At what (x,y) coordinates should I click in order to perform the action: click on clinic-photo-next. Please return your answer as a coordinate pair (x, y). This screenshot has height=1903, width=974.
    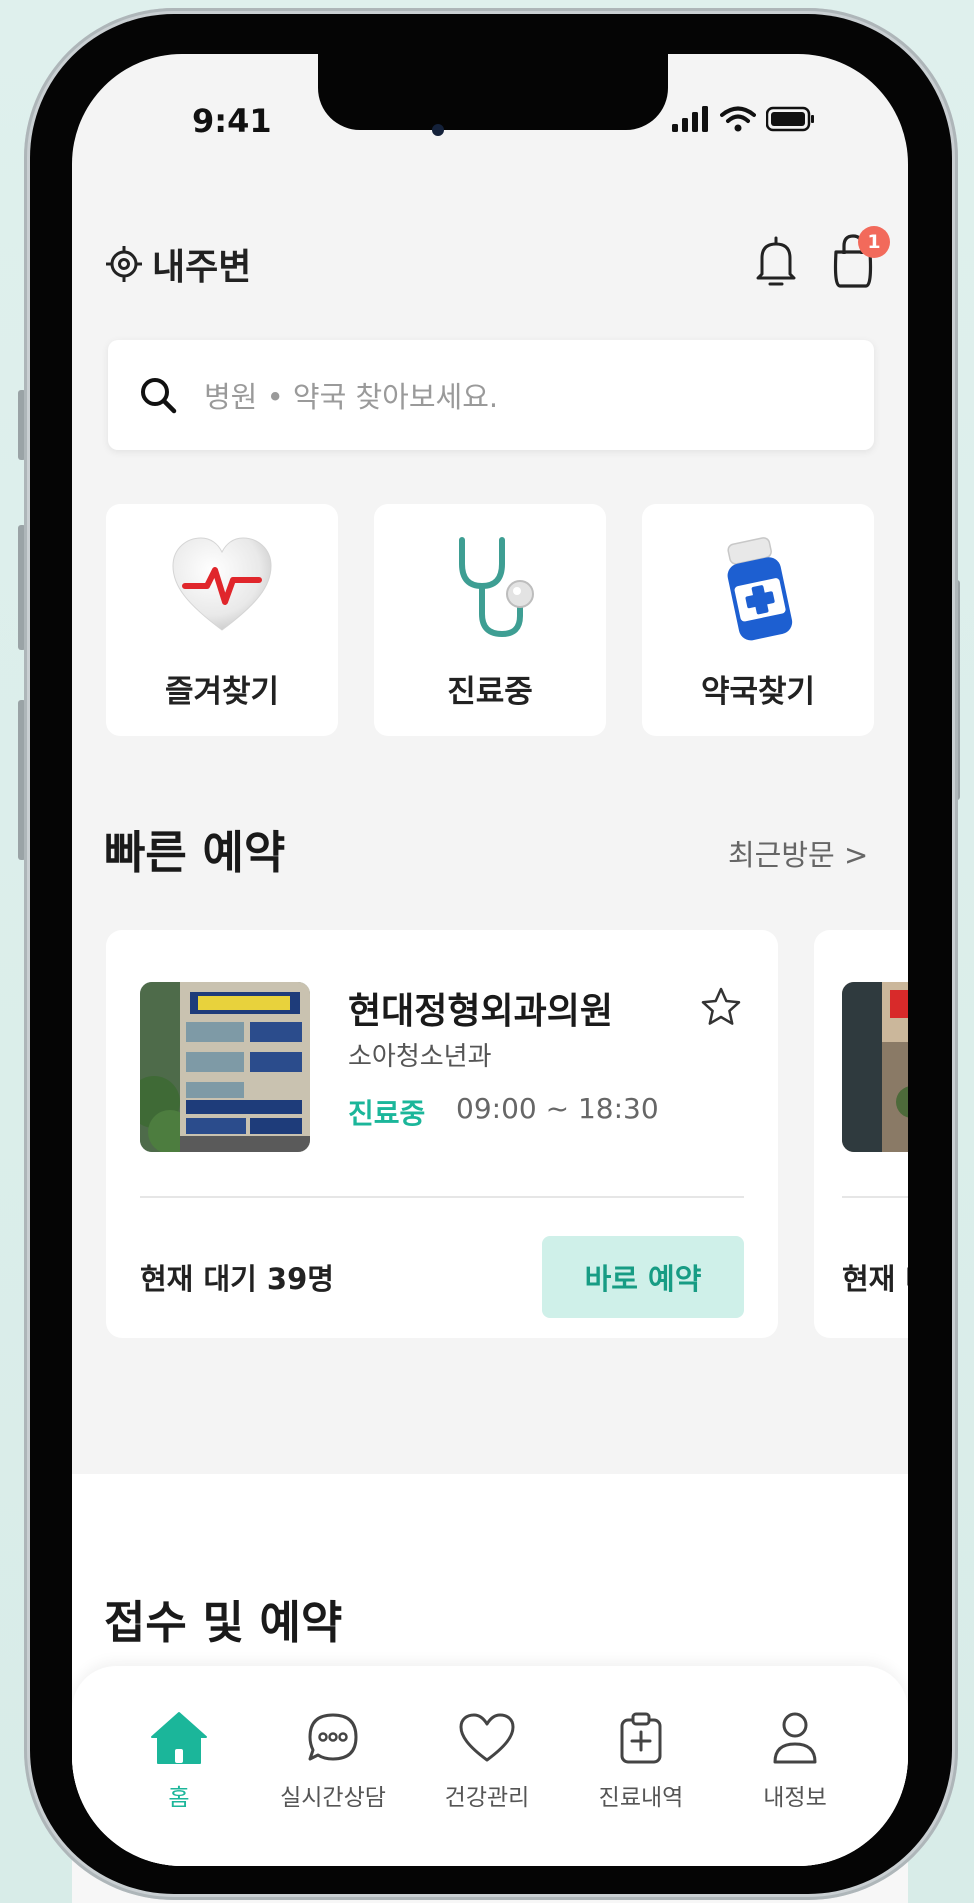
    Looking at the image, I should click on (875, 1067).